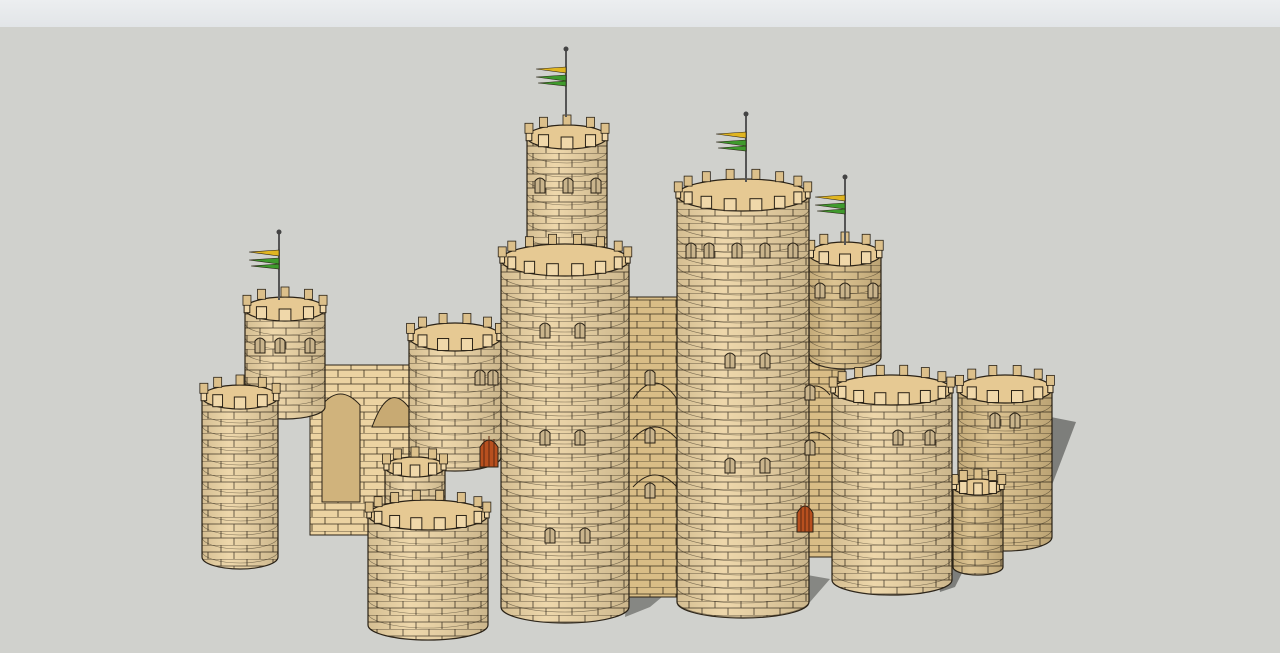 This screenshot has width=1280, height=653. I want to click on rear-right-turret, so click(845, 300).